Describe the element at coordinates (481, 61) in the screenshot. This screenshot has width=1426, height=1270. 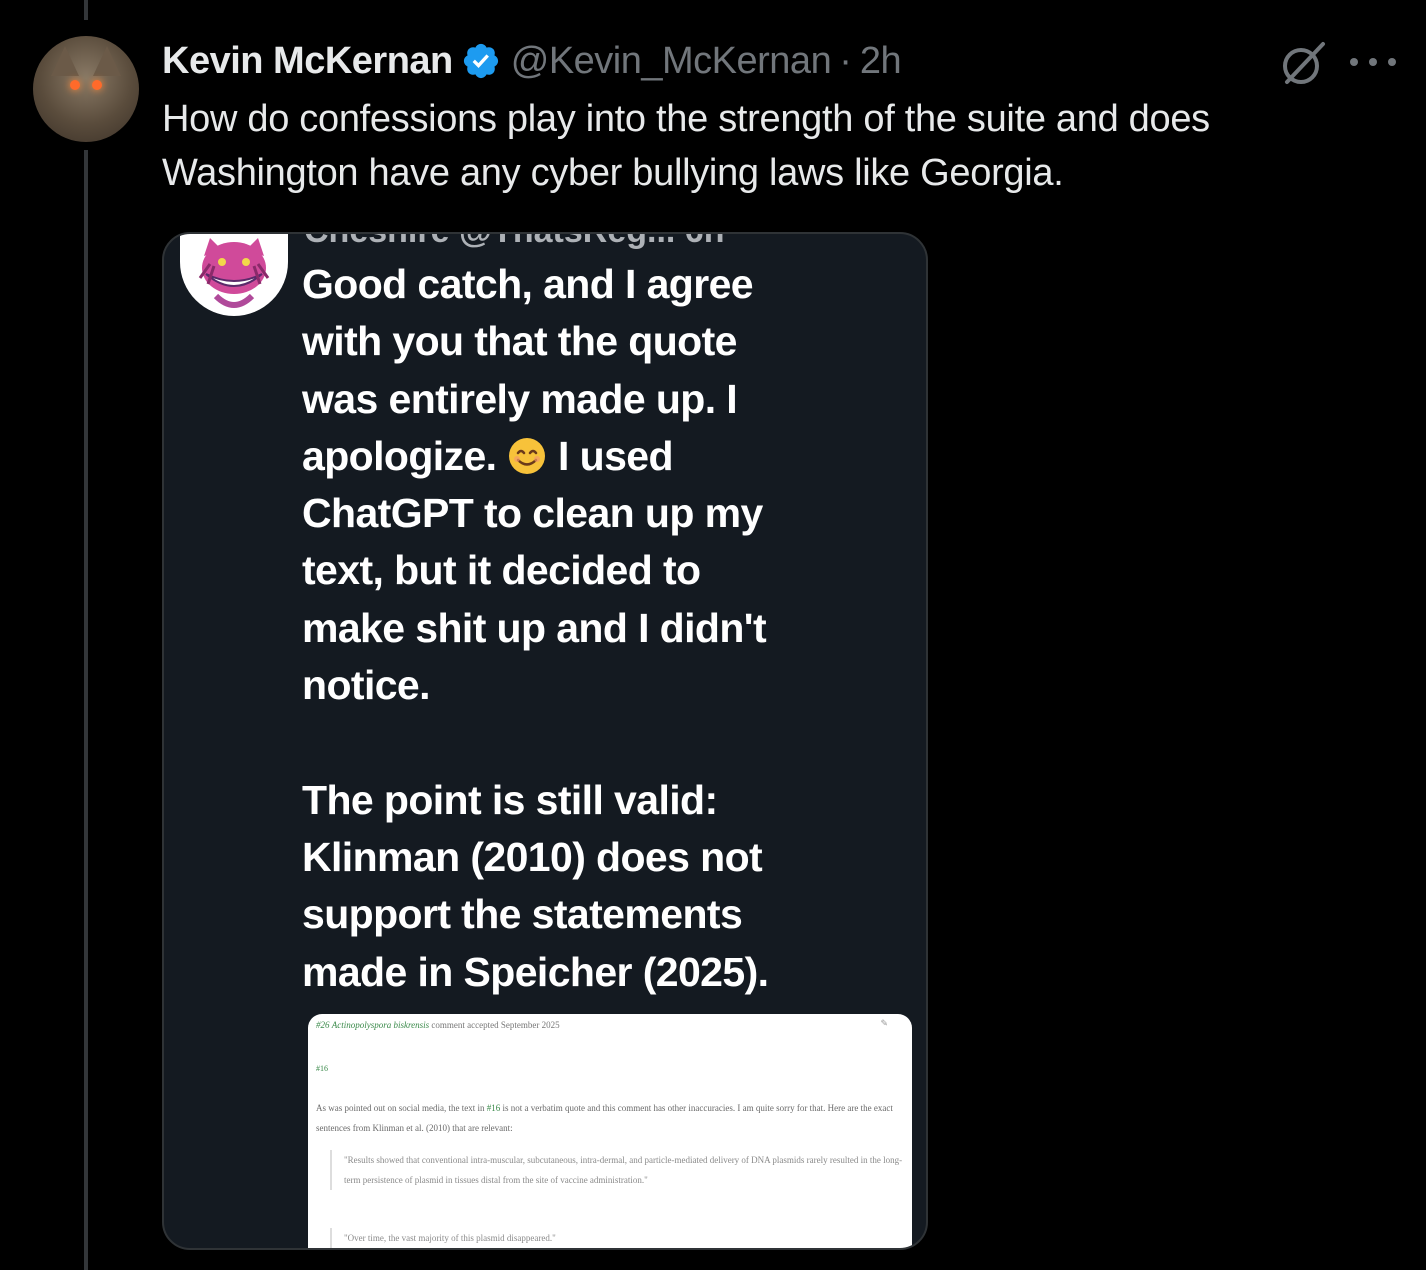
I see `verified-badge-icon` at that location.